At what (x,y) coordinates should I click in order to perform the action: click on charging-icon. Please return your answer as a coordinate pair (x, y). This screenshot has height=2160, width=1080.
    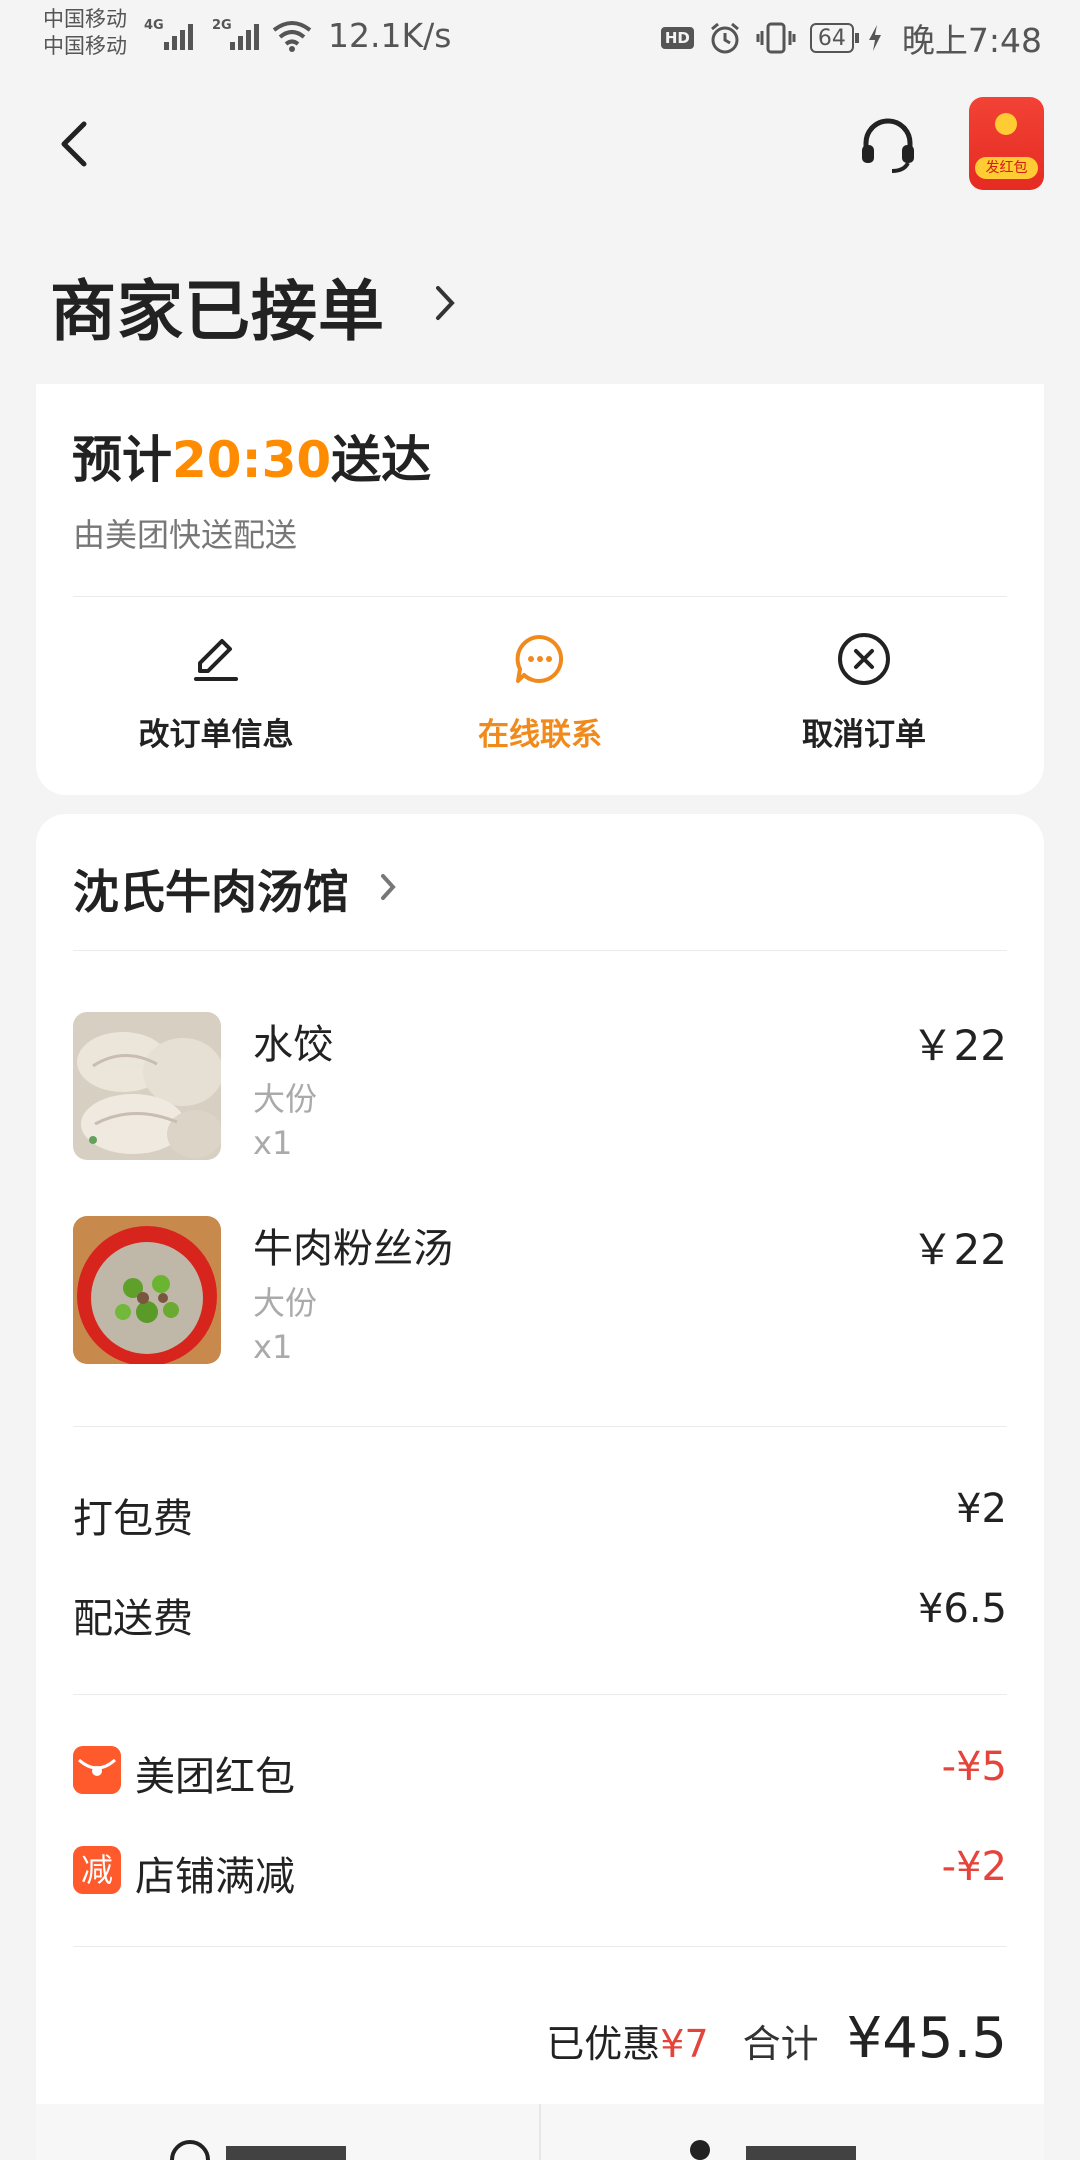
    Looking at the image, I should click on (874, 38).